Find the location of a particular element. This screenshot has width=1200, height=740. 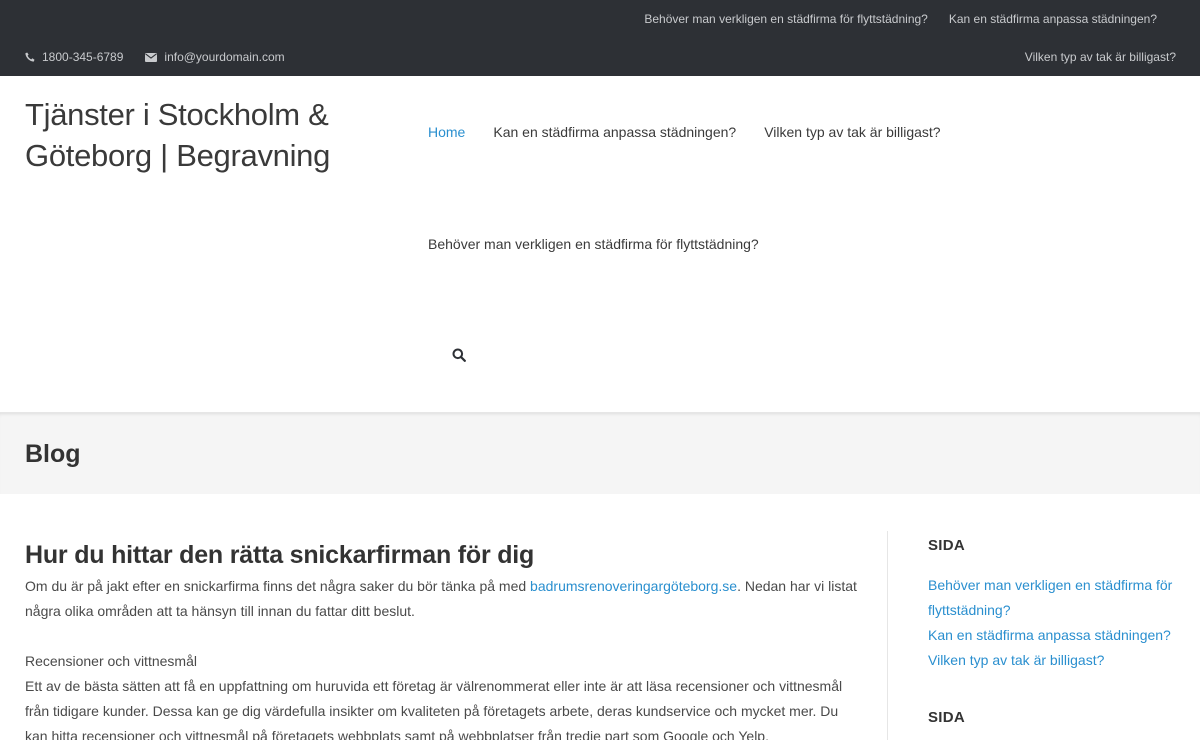

search-icon is located at coordinates (459, 355).